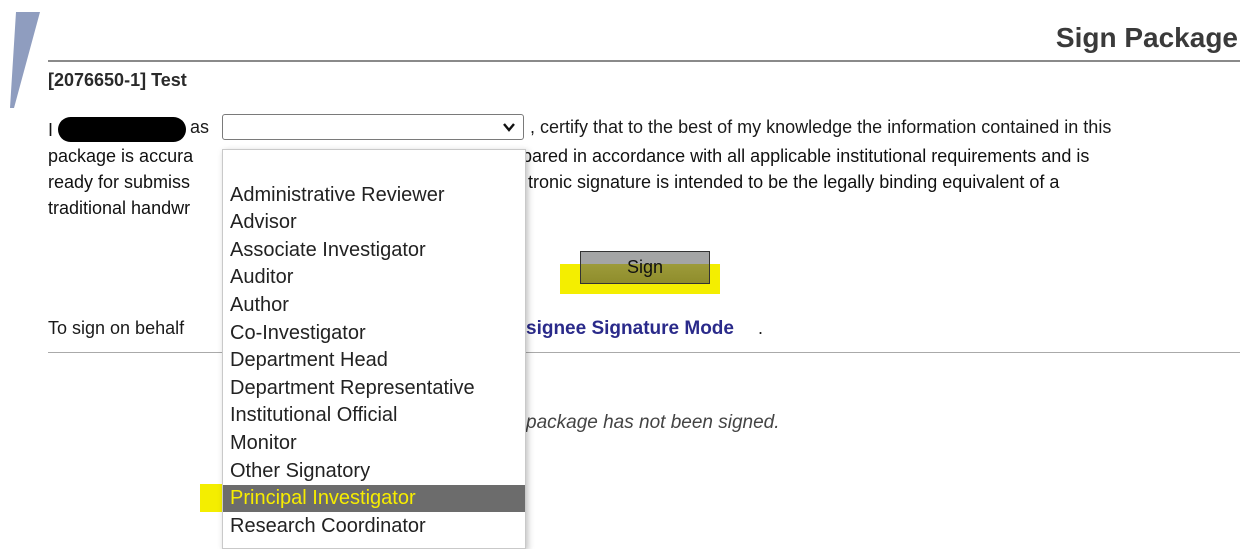 This screenshot has width=1248, height=549. I want to click on role-option: Institutional Official, so click(374, 415).